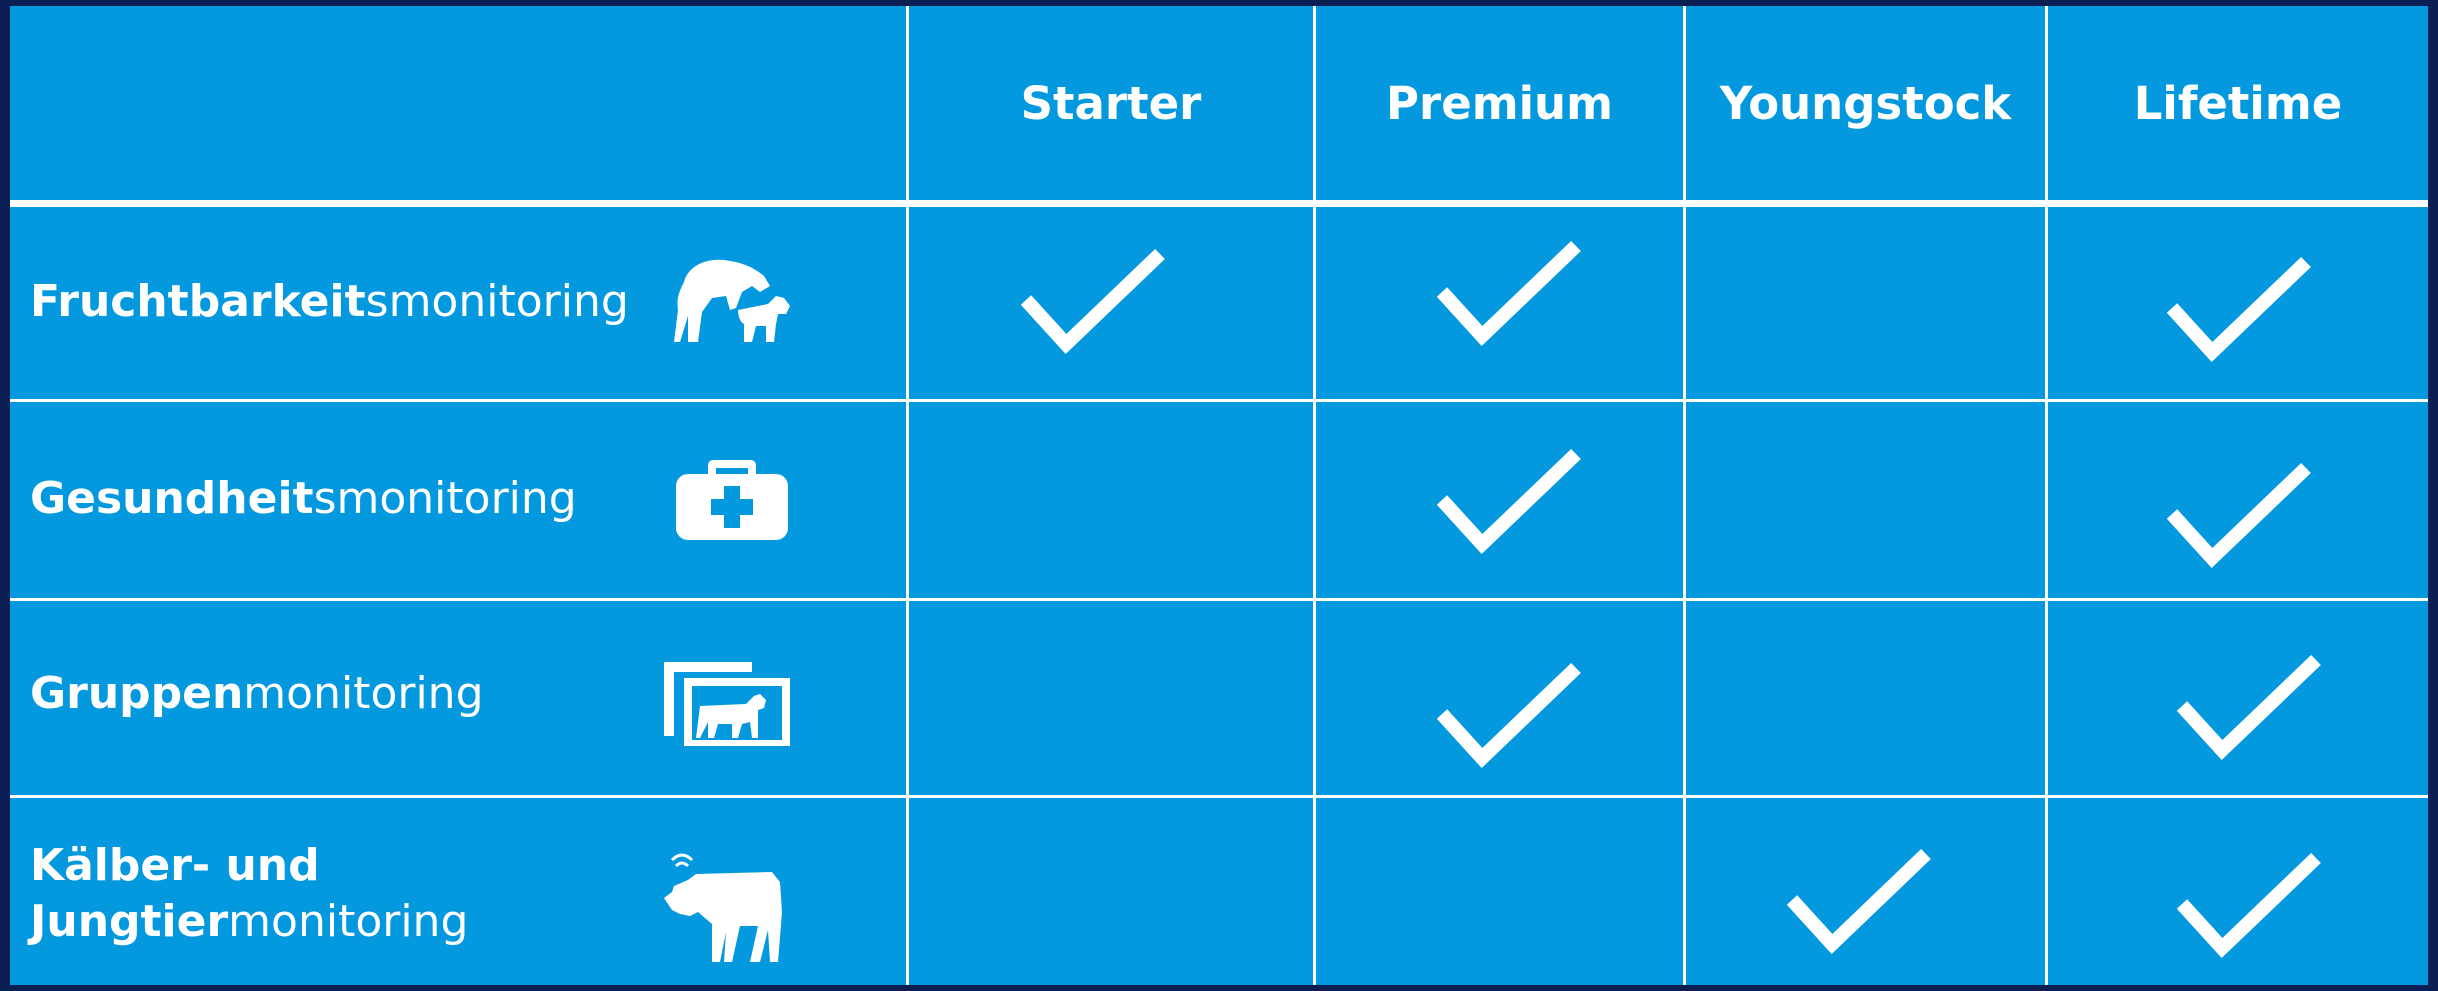 Image resolution: width=2438 pixels, height=991 pixels. What do you see at coordinates (175, 865) in the screenshot?
I see `row-label-bold-line1: Kälber- und` at bounding box center [175, 865].